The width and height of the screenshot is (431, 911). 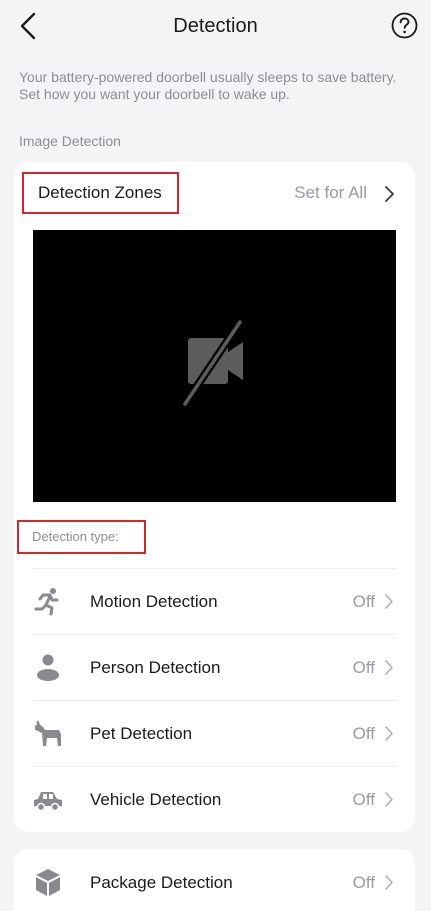 I want to click on motion-detection-status: Off, so click(x=363, y=601).